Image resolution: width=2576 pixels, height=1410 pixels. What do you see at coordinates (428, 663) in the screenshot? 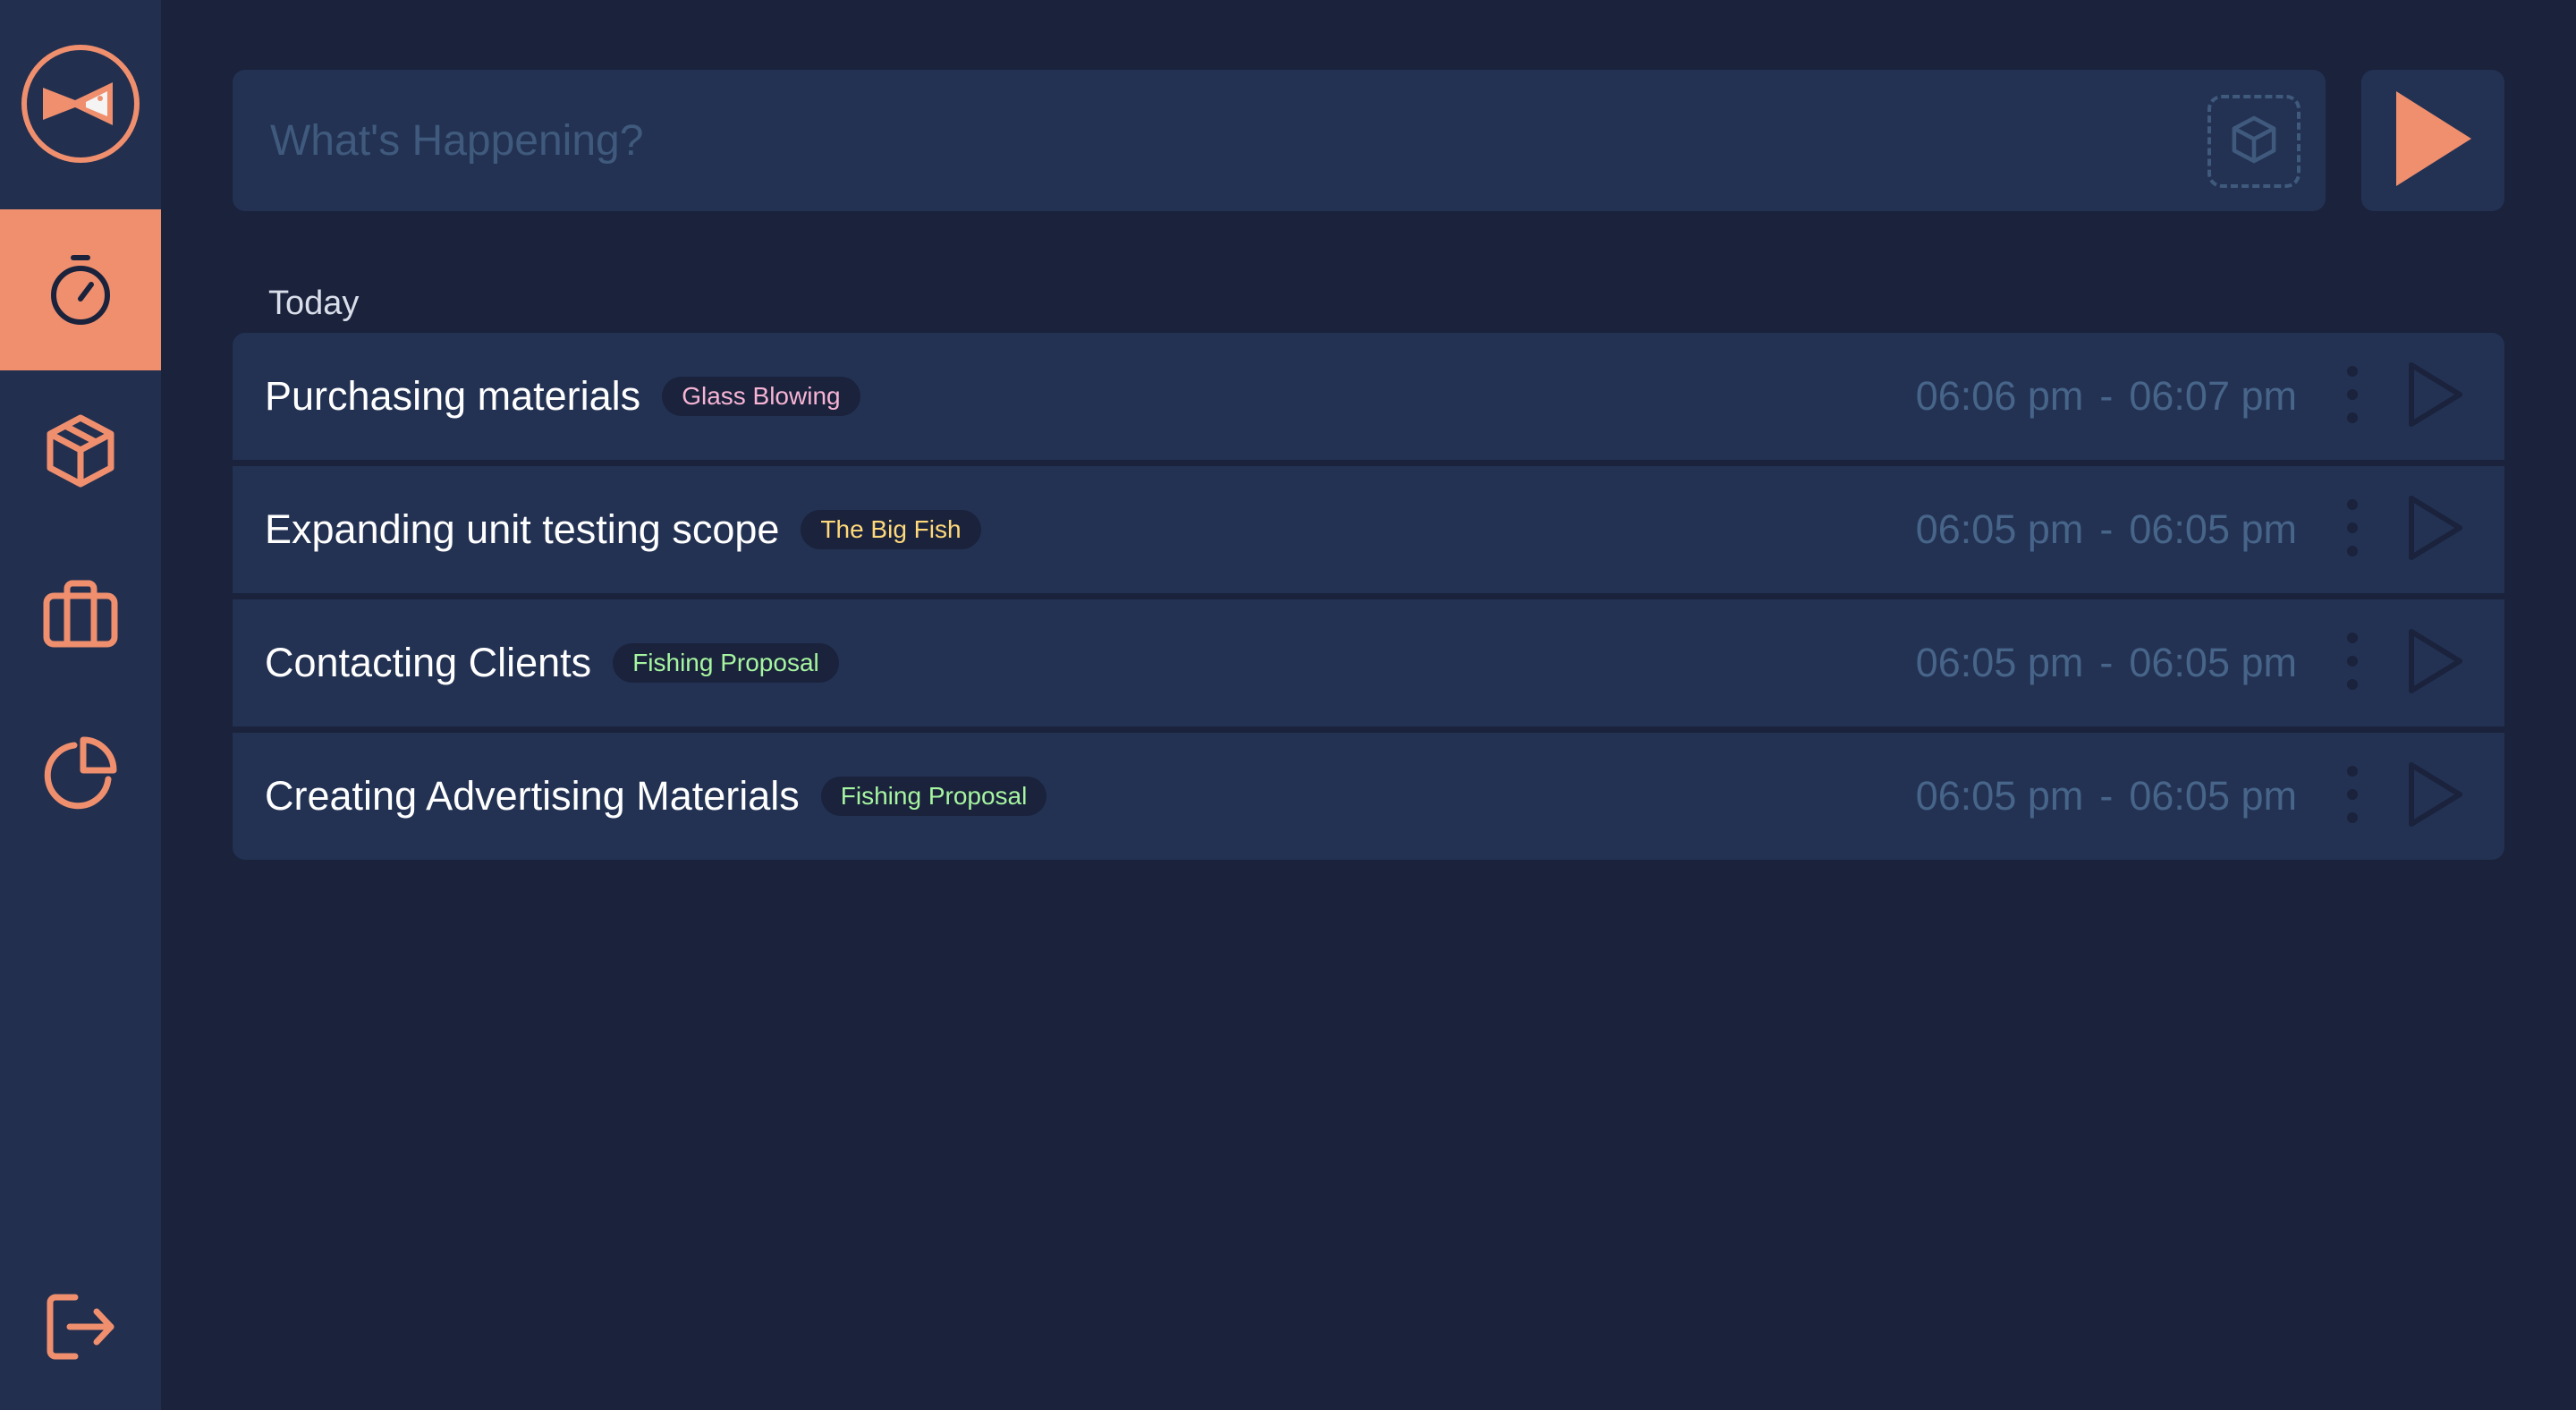
I see `entry-description: Contacting Clients` at bounding box center [428, 663].